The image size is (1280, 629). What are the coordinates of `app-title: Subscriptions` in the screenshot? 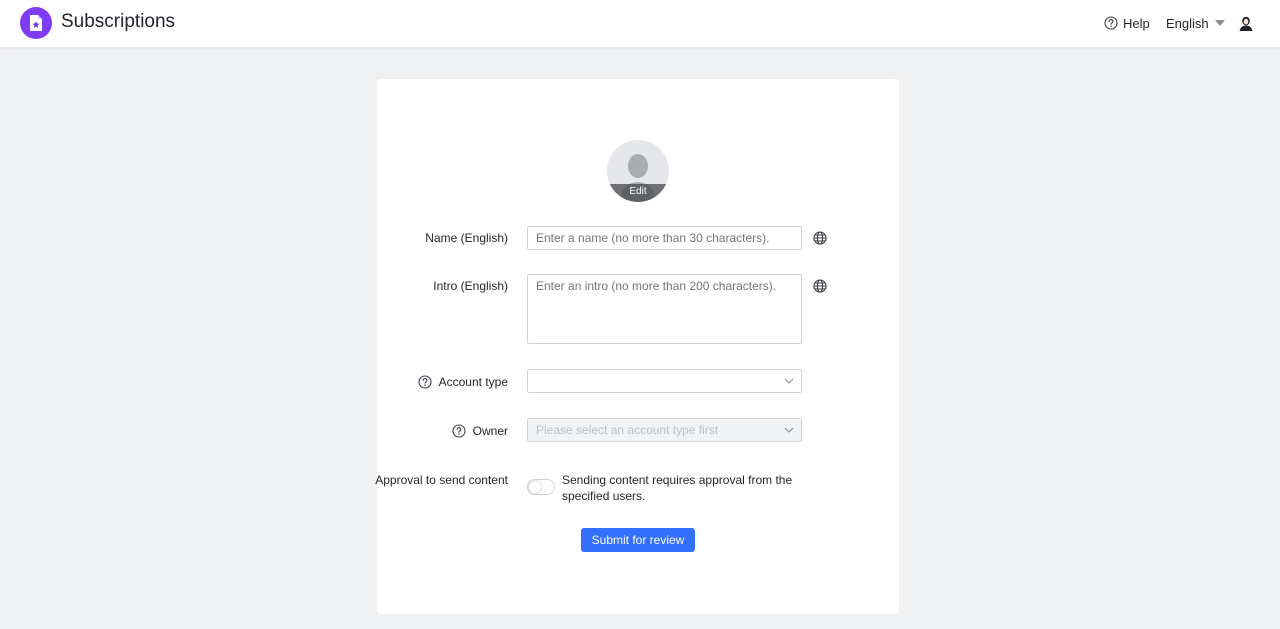 It's located at (118, 21).